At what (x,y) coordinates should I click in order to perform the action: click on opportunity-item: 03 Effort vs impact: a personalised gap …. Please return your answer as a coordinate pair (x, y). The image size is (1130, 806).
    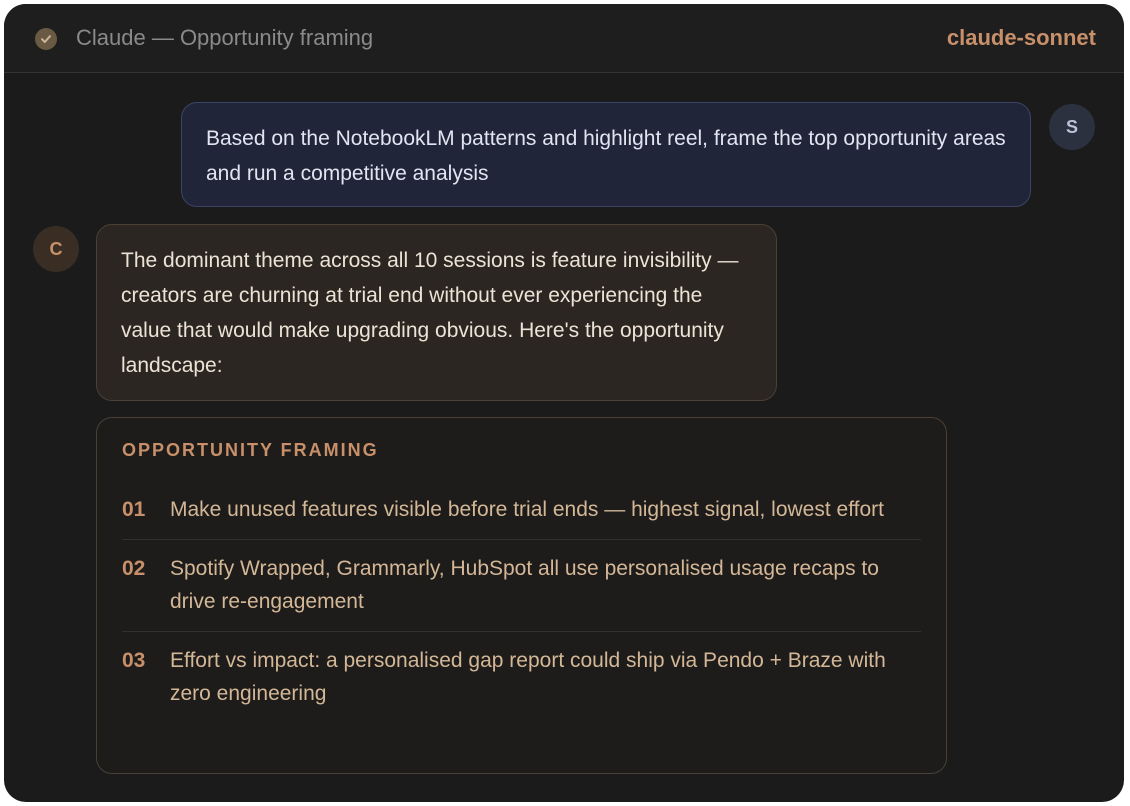
    Looking at the image, I should click on (521, 677).